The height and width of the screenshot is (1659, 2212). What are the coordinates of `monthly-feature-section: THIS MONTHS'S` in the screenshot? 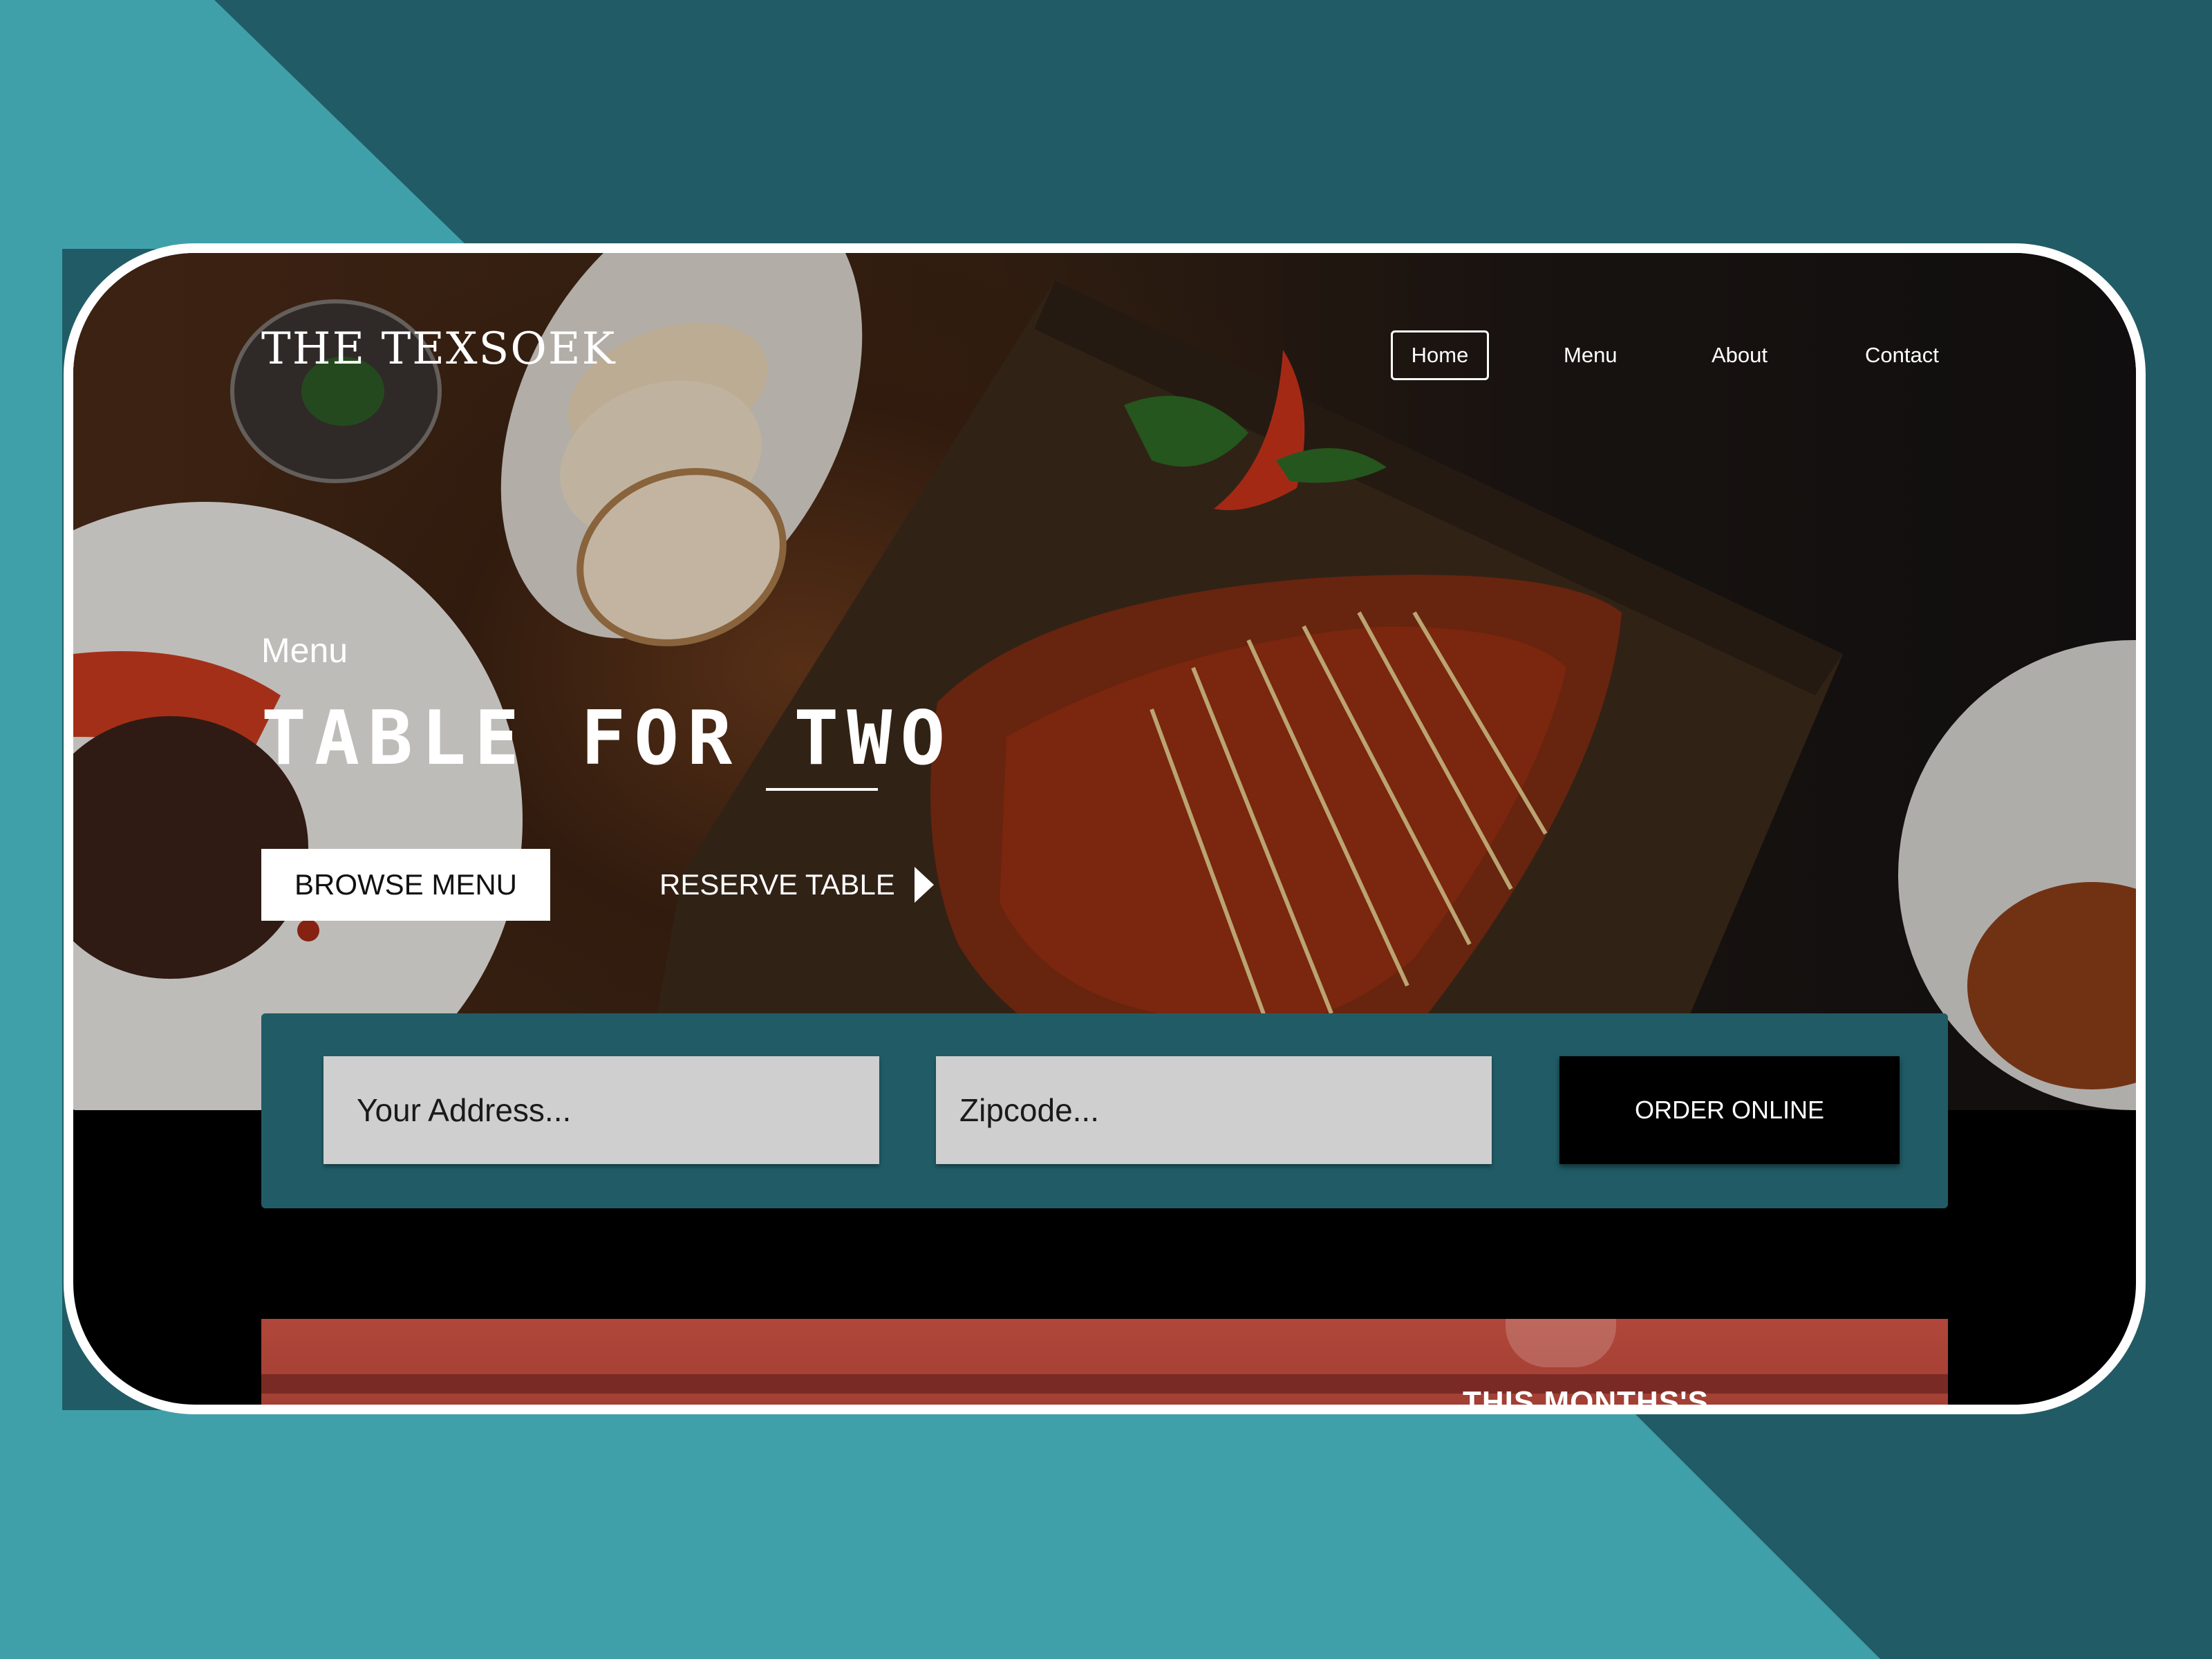 It's located at (1104, 1362).